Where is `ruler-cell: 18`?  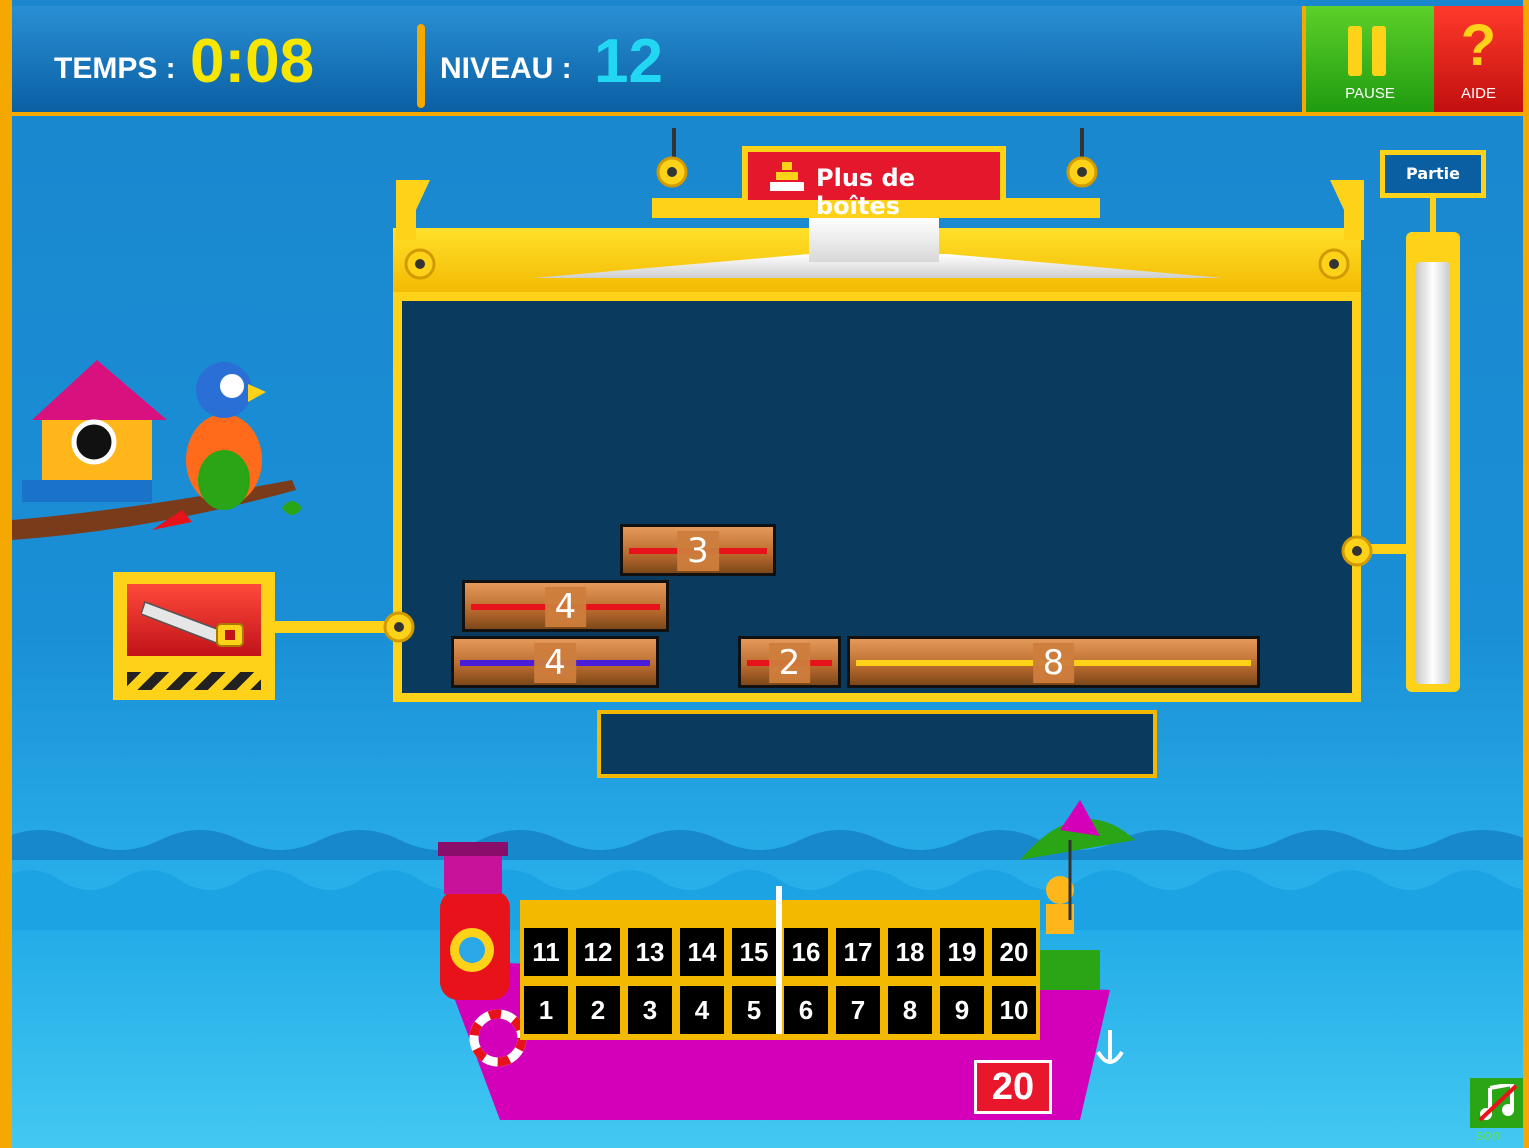
ruler-cell: 18 is located at coordinates (910, 952).